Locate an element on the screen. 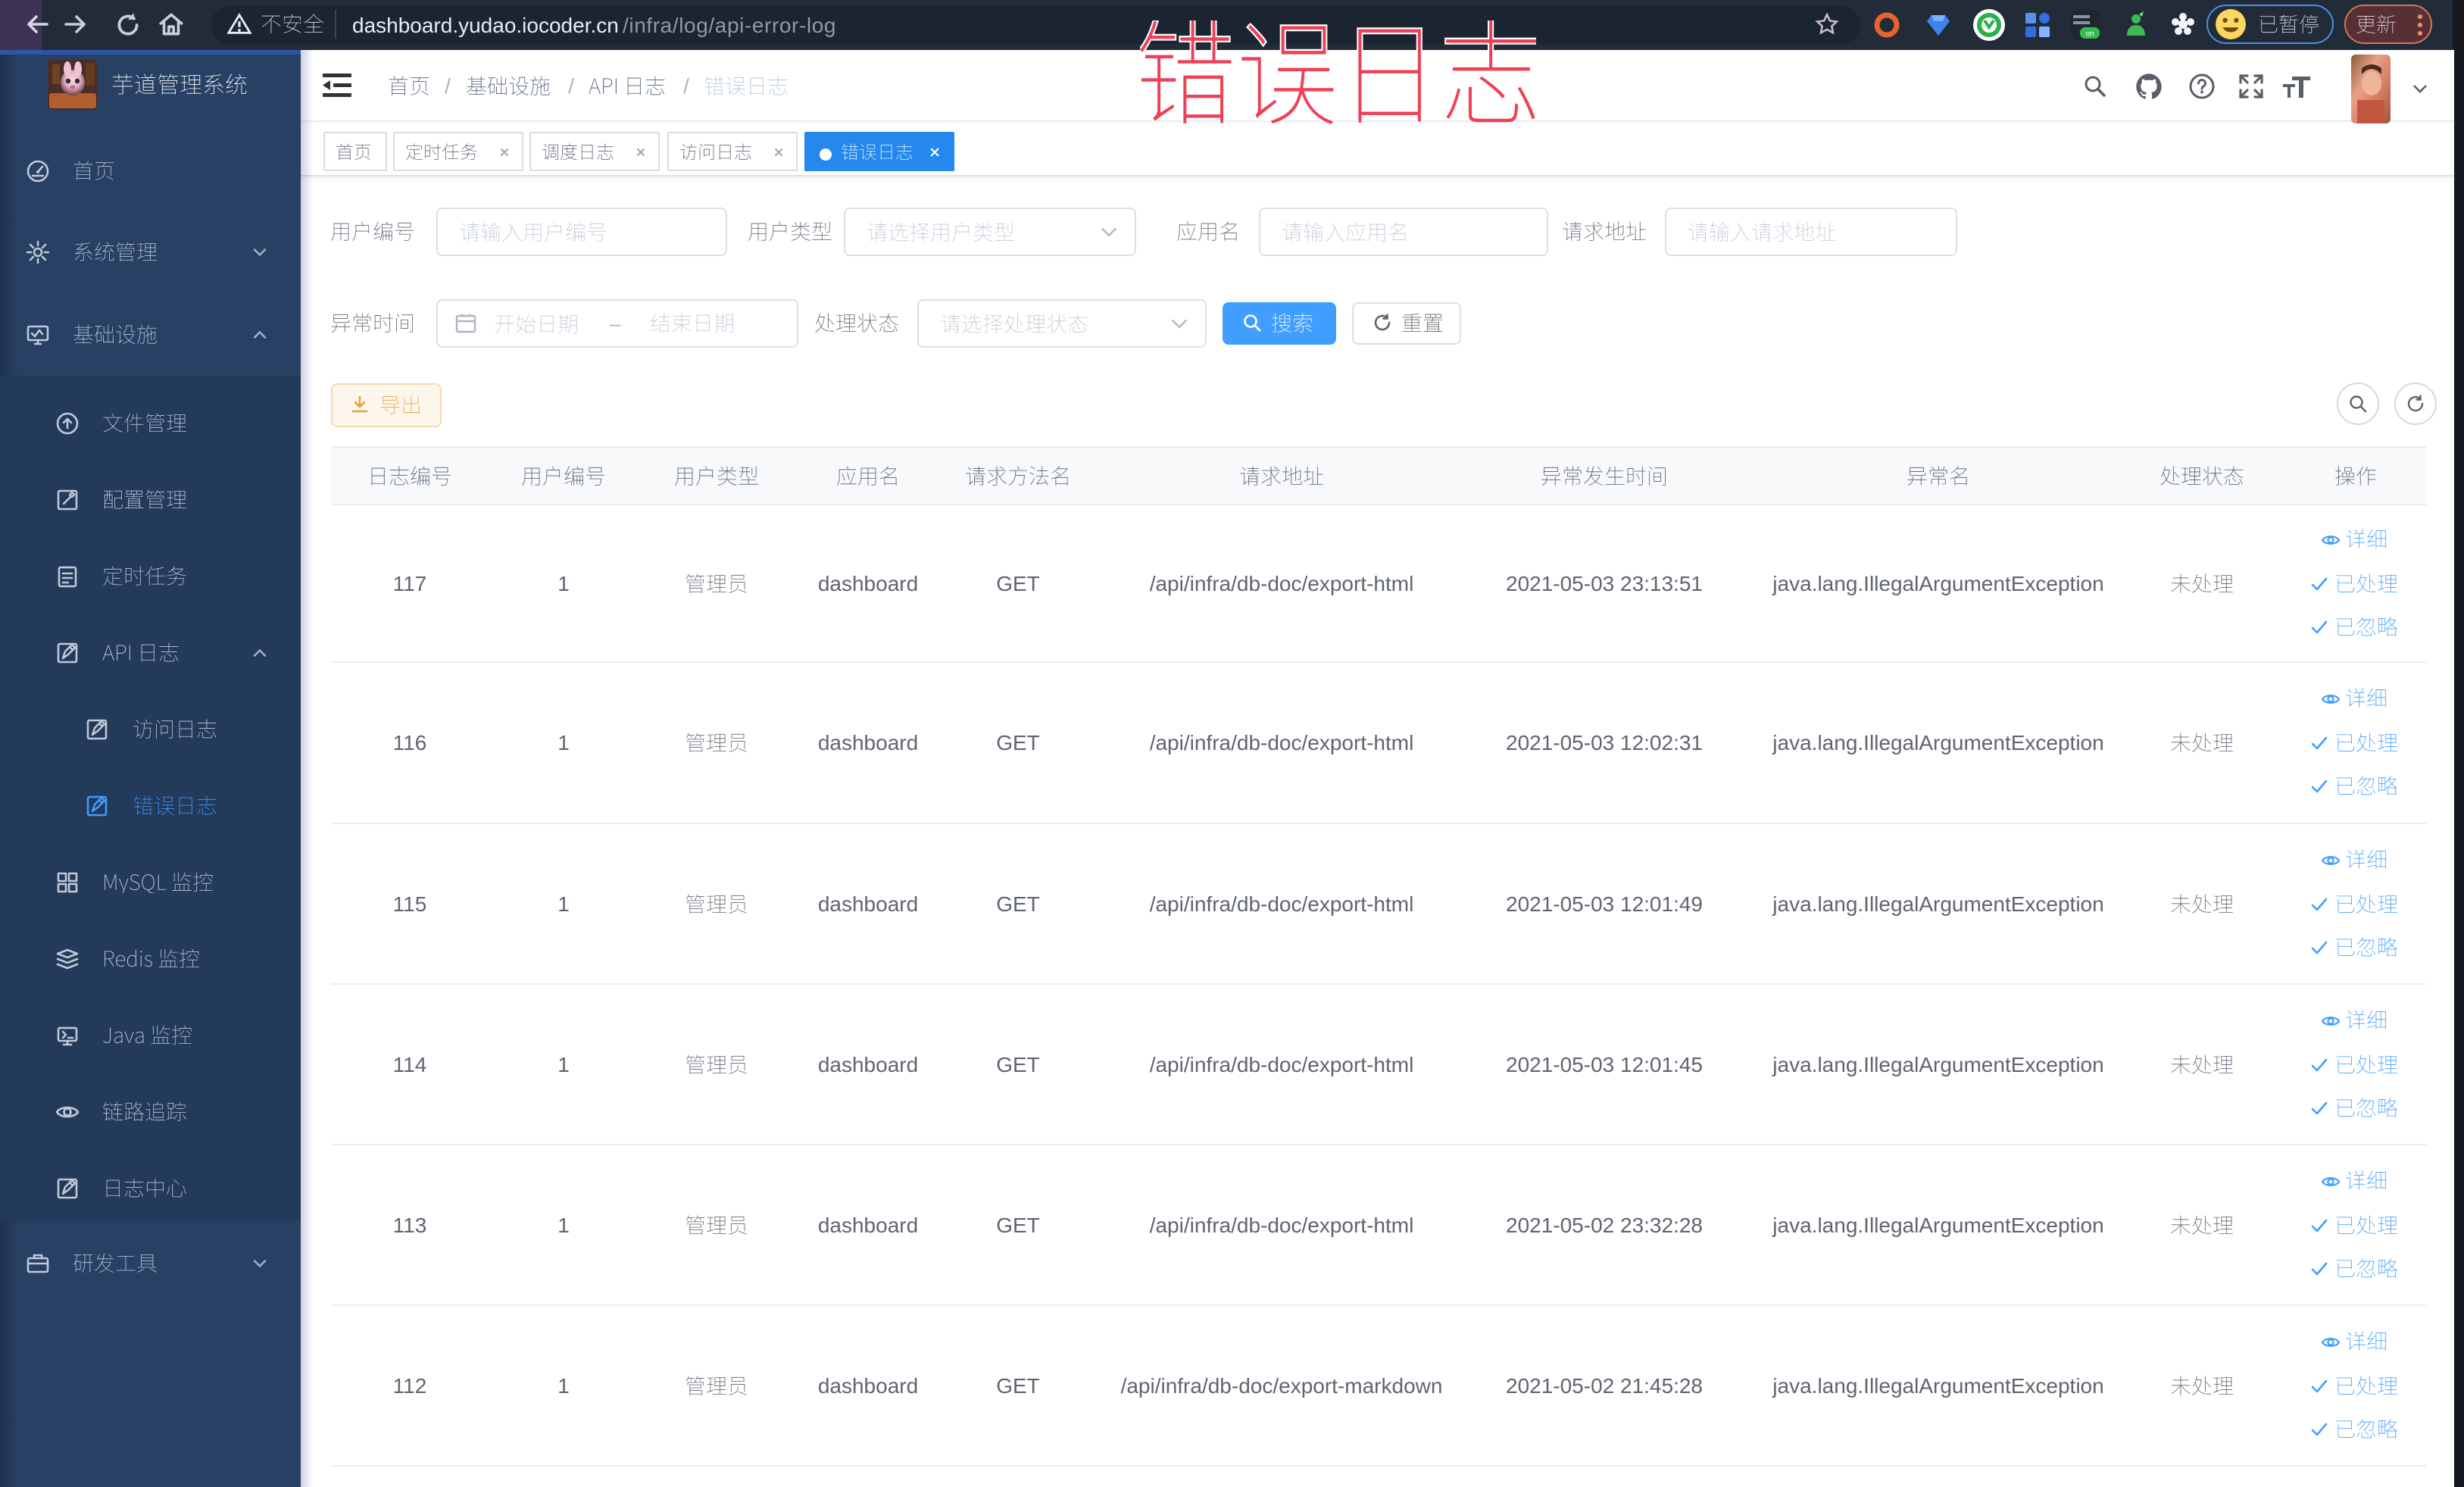  svg-text: on is located at coordinates (2089, 34).